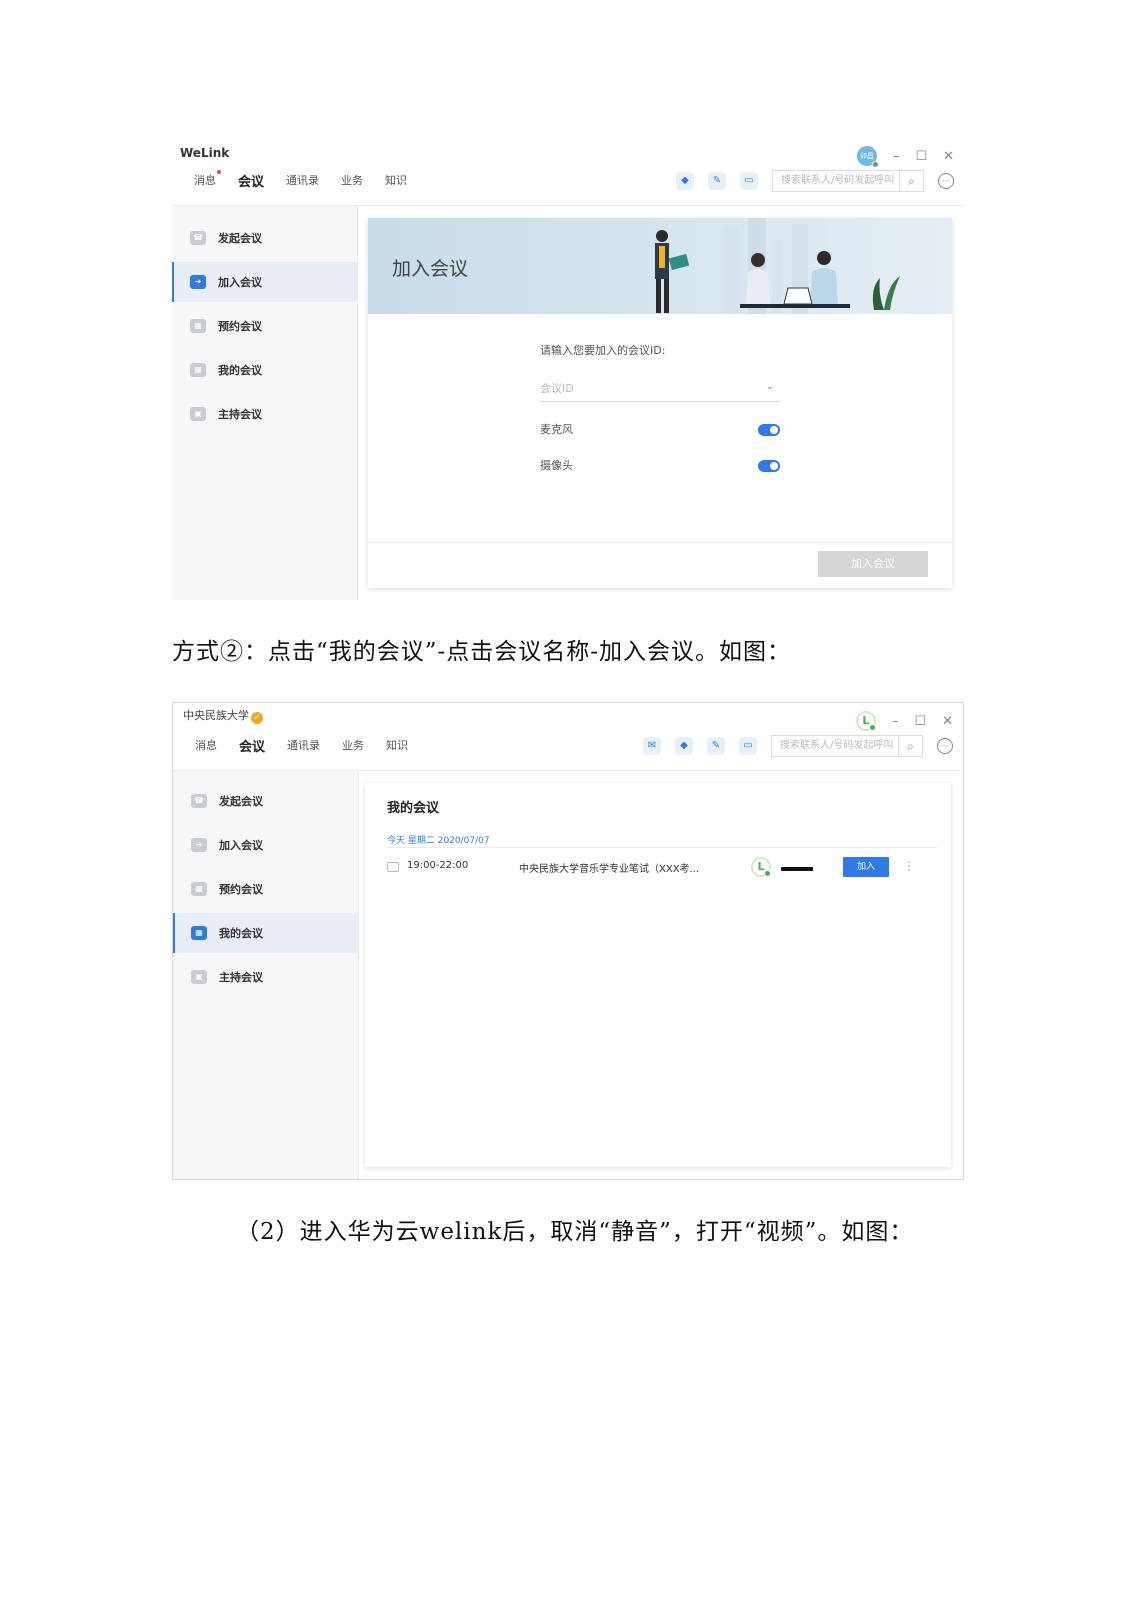 This screenshot has height=1600, width=1131. I want to click on avatar: L, so click(865, 721).